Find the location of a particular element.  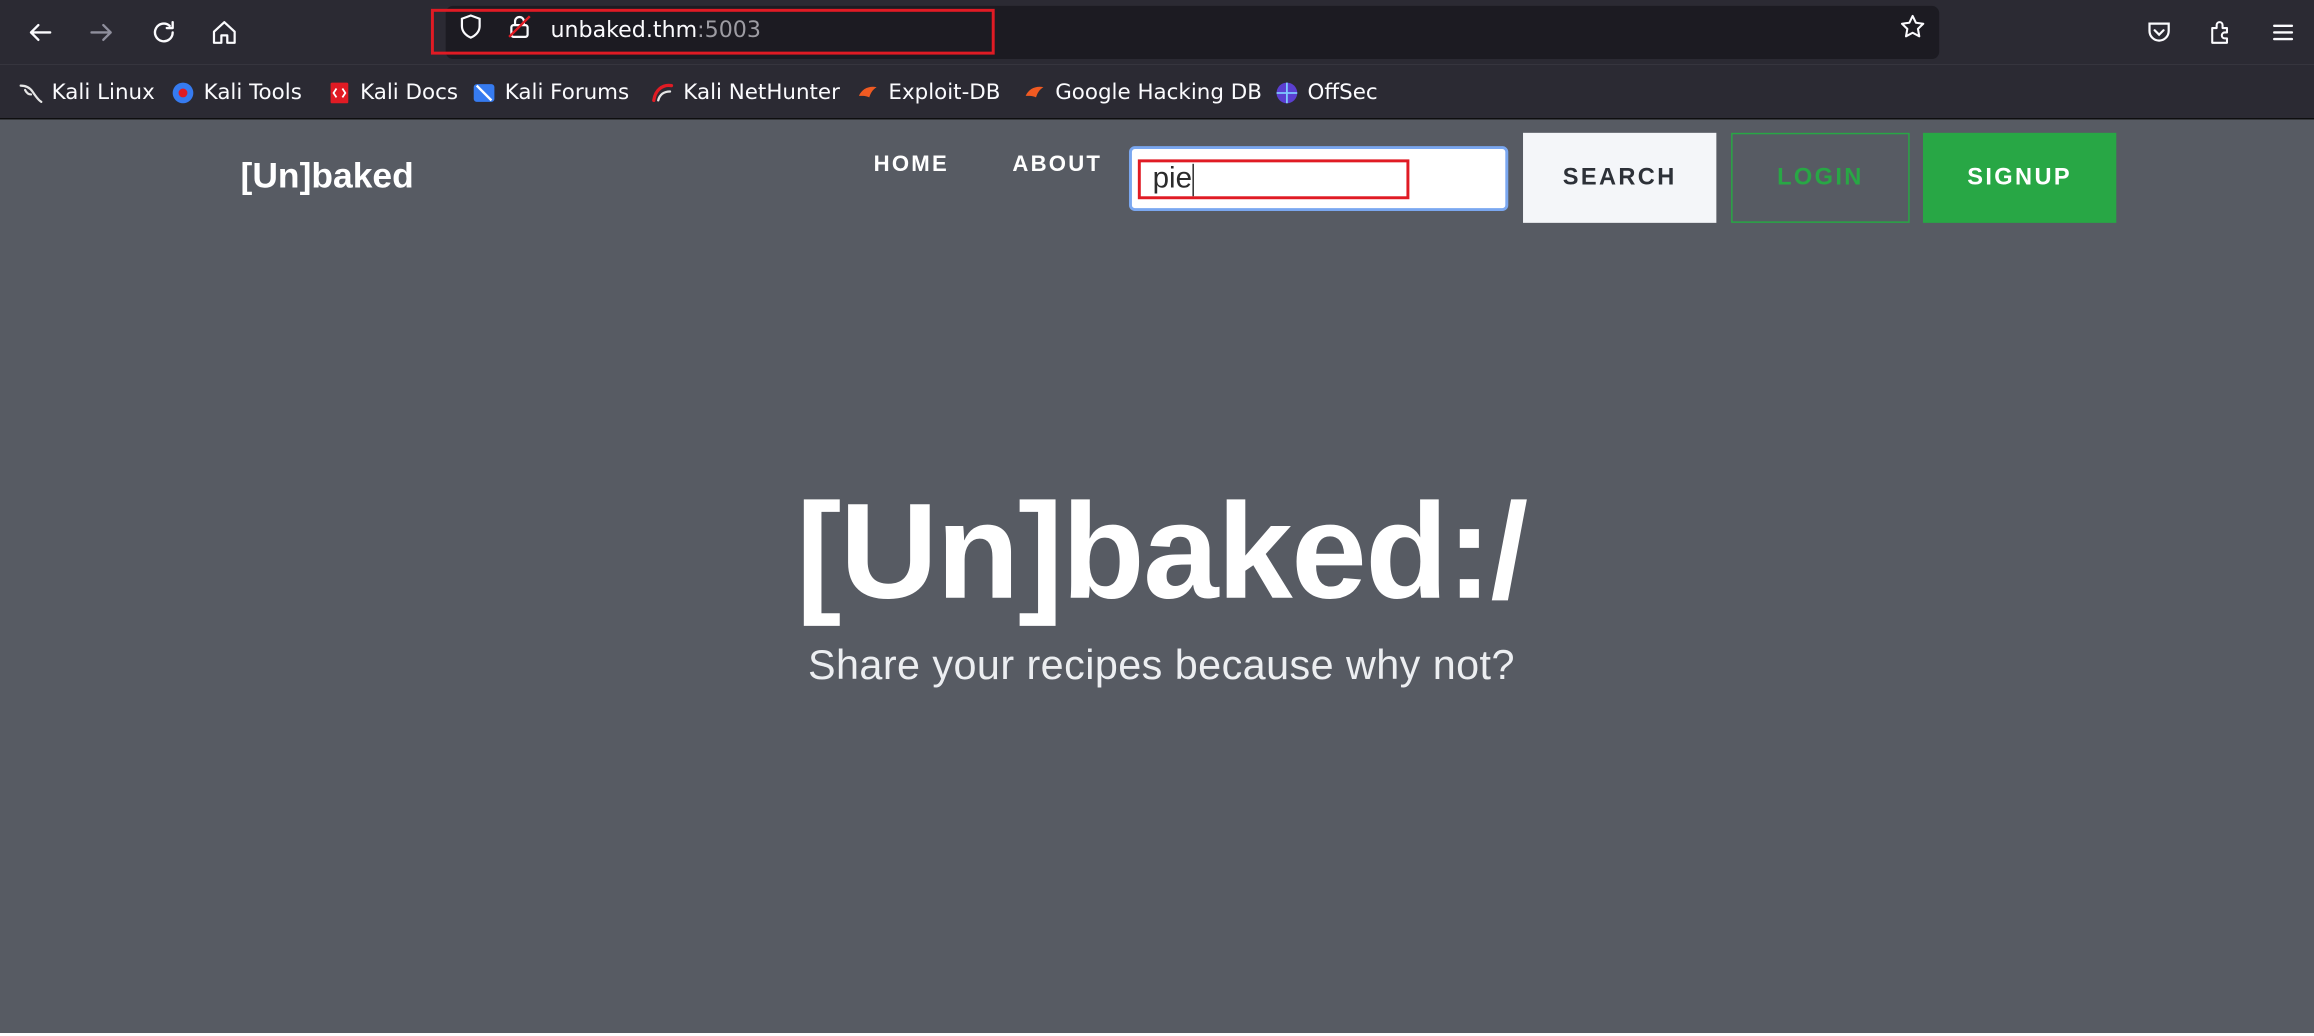

pocket-icon is located at coordinates (2159, 32).